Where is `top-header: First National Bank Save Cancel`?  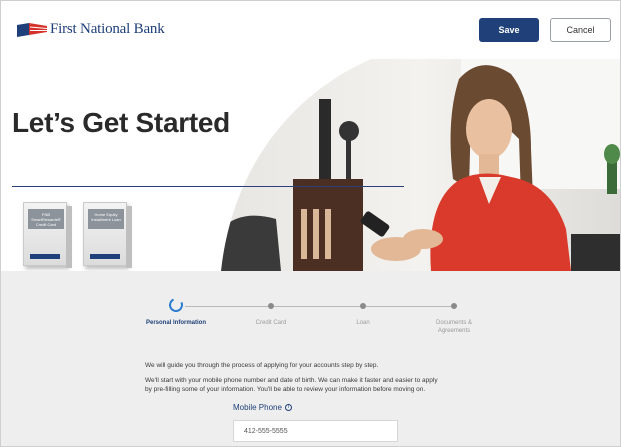
top-header: First National Bank Save Cancel is located at coordinates (310, 30).